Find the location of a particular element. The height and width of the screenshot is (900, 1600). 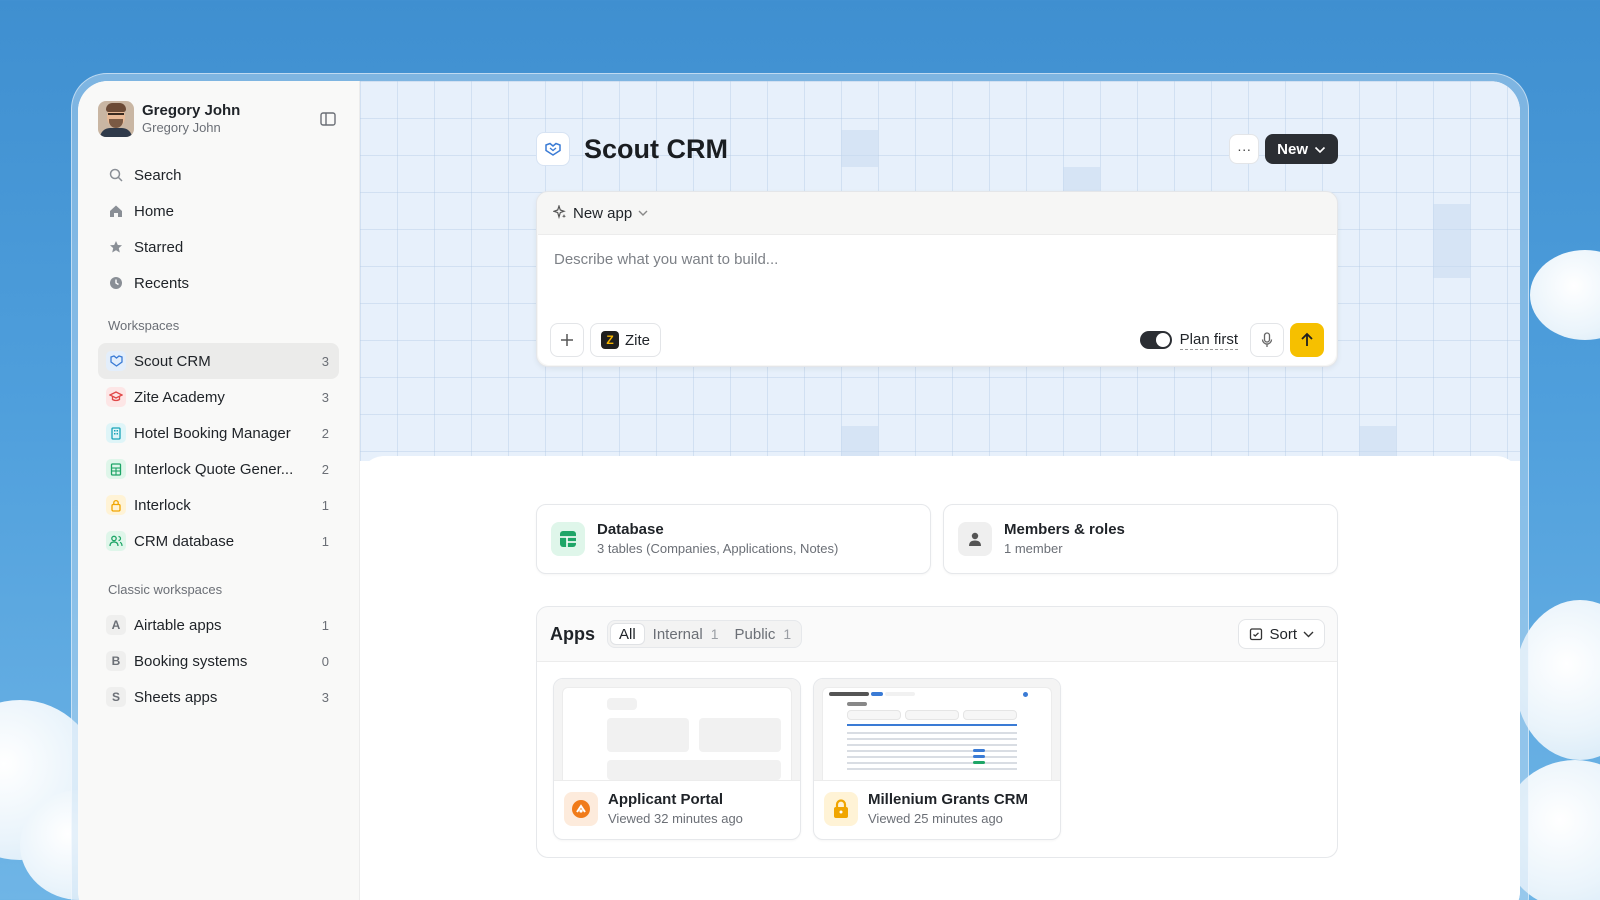

more-options-button: ··· is located at coordinates (1244, 149).